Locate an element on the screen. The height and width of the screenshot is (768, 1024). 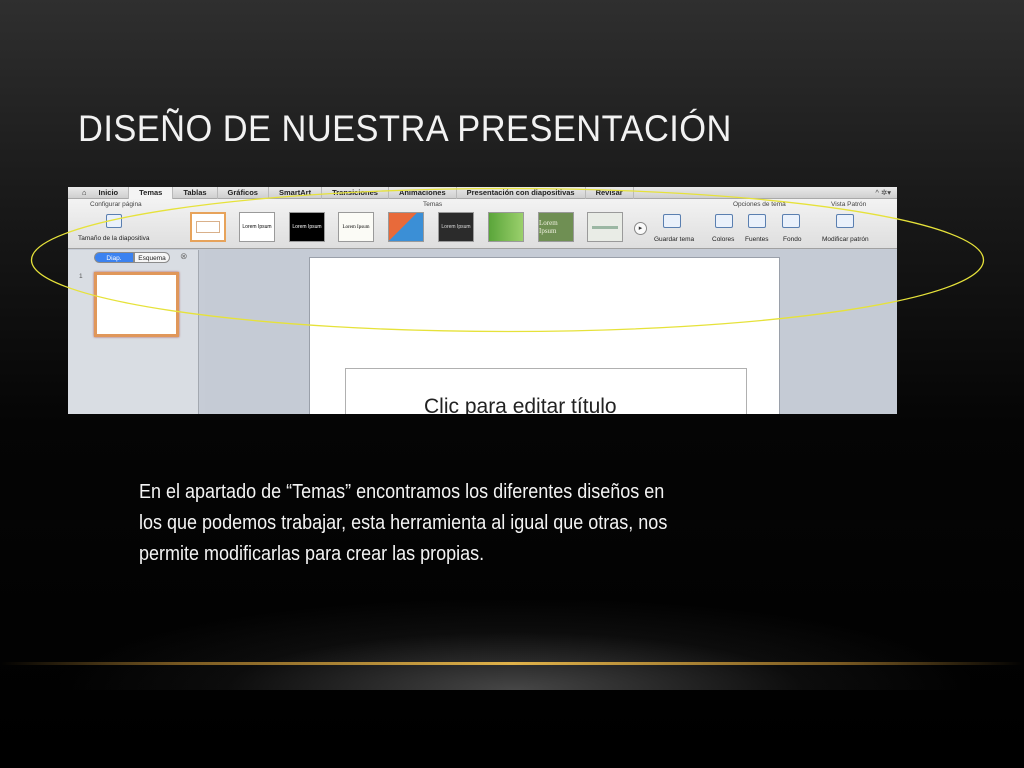
theme-thumb-4: Lorem Ipsum is located at coordinates (356, 227).